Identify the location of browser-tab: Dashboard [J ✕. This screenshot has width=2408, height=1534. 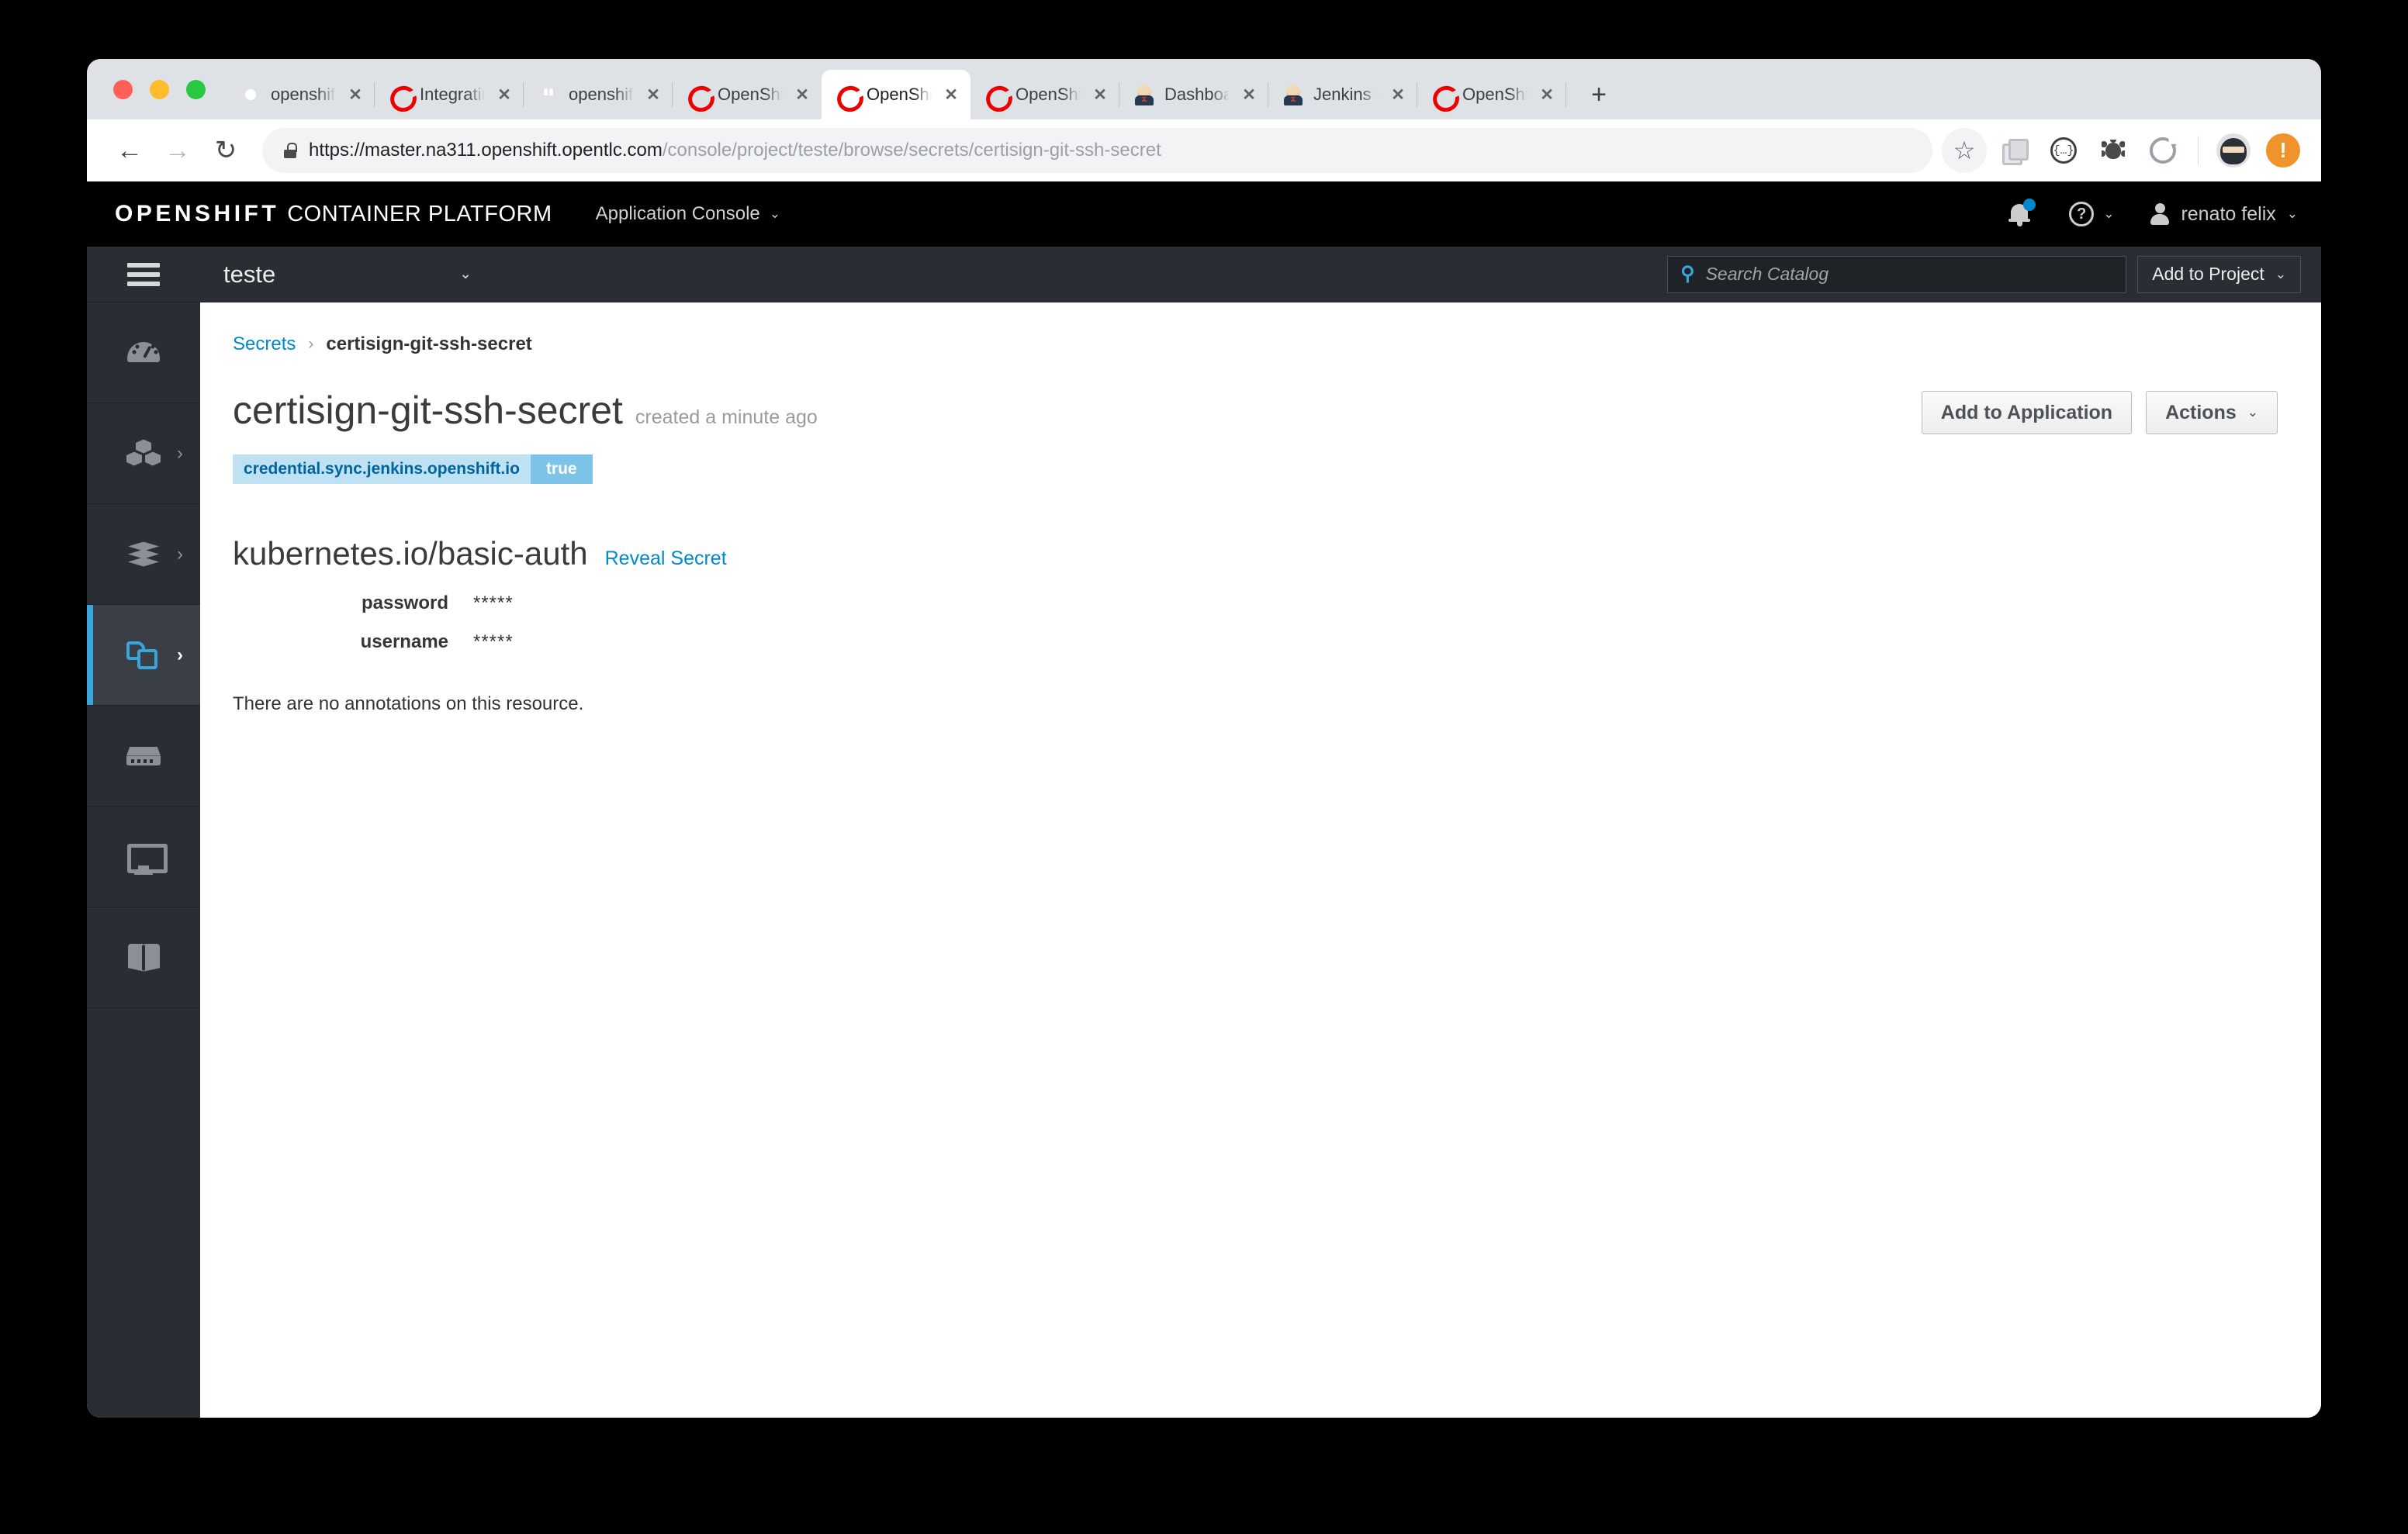
(1193, 94).